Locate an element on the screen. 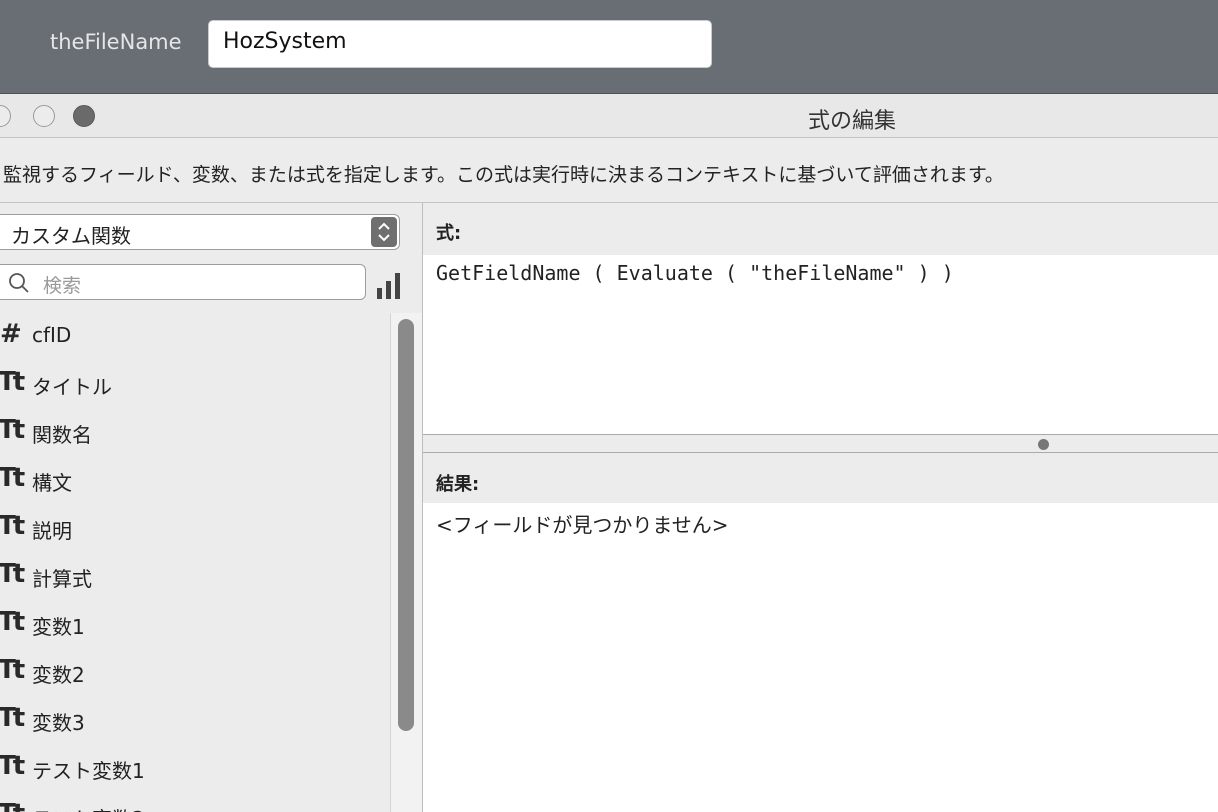 This screenshot has width=1218, height=812. scrollbar is located at coordinates (406, 562).